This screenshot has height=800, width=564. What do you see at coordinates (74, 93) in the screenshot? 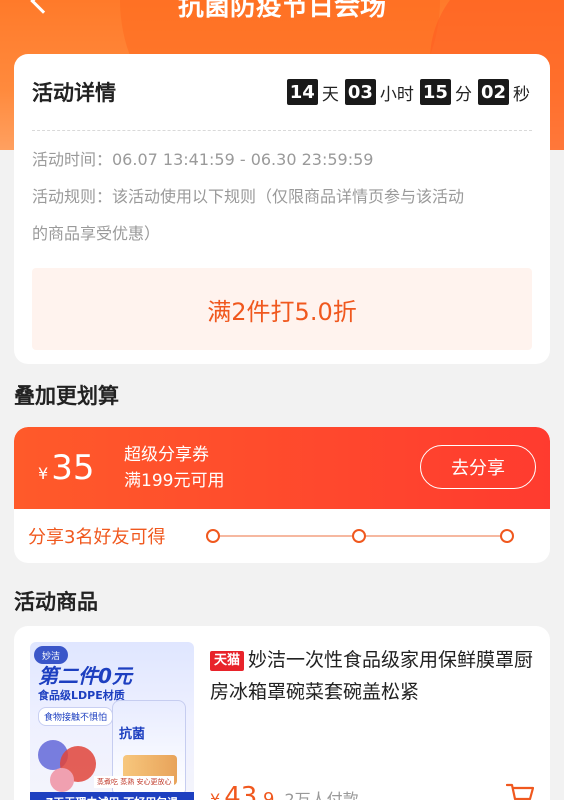
I see `activity-detail-title: 活动详情` at bounding box center [74, 93].